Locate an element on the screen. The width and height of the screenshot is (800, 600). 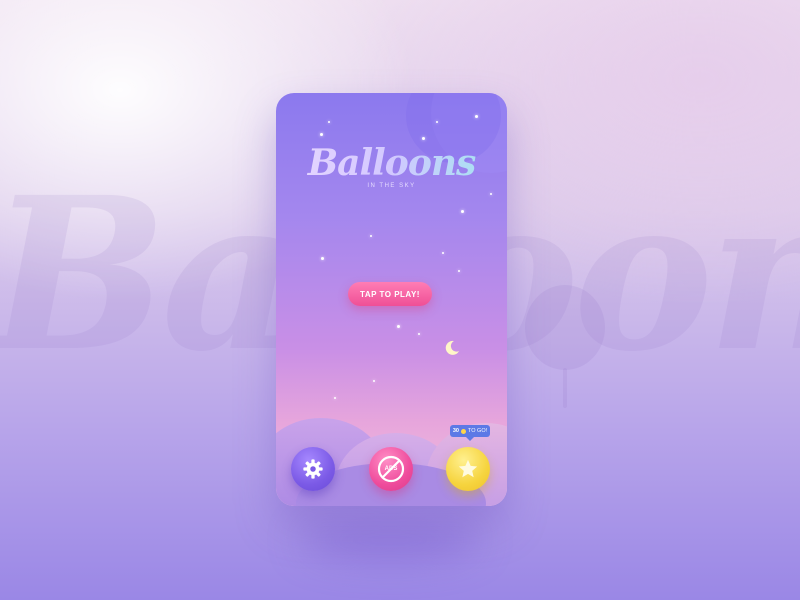
game-logo: Balloons IN THE SKY is located at coordinates (391, 167).